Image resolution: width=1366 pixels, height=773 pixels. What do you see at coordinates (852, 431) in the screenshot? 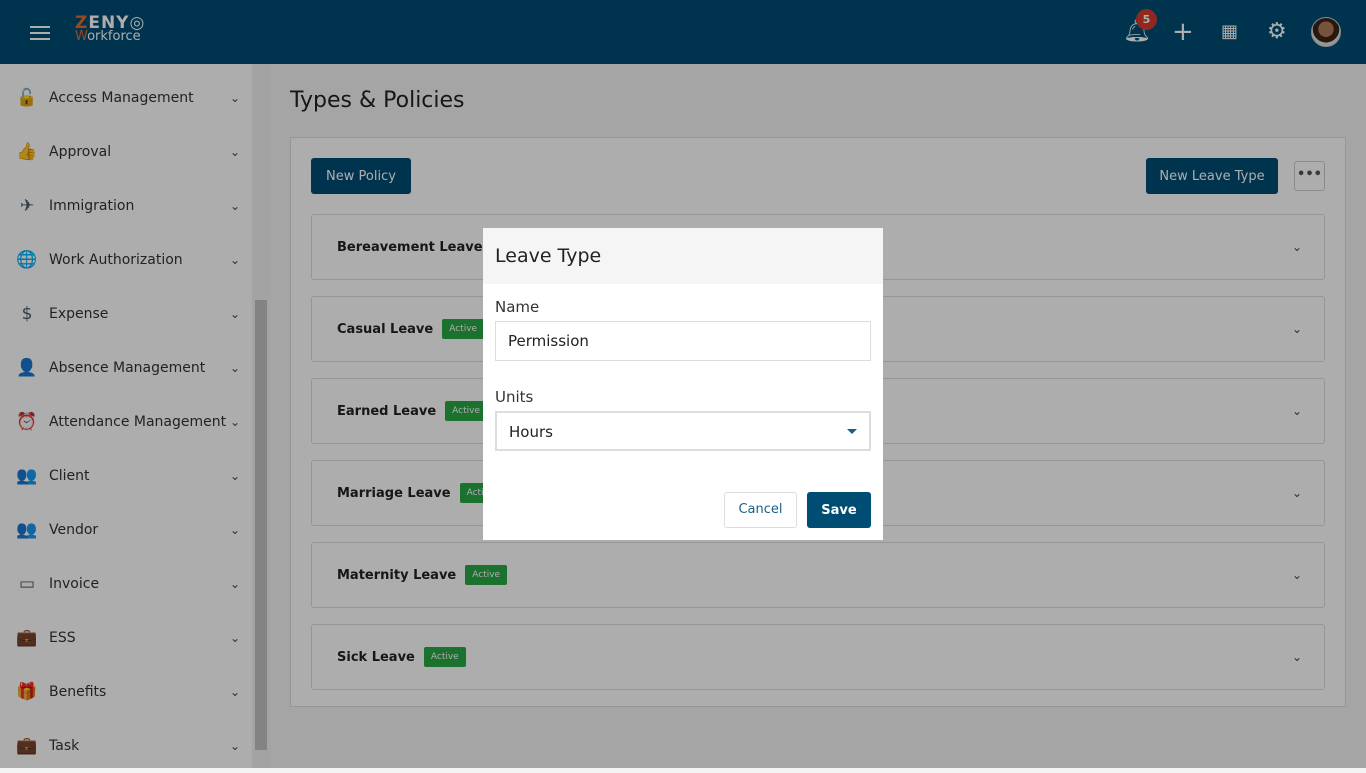
I see `caret-down-icon` at bounding box center [852, 431].